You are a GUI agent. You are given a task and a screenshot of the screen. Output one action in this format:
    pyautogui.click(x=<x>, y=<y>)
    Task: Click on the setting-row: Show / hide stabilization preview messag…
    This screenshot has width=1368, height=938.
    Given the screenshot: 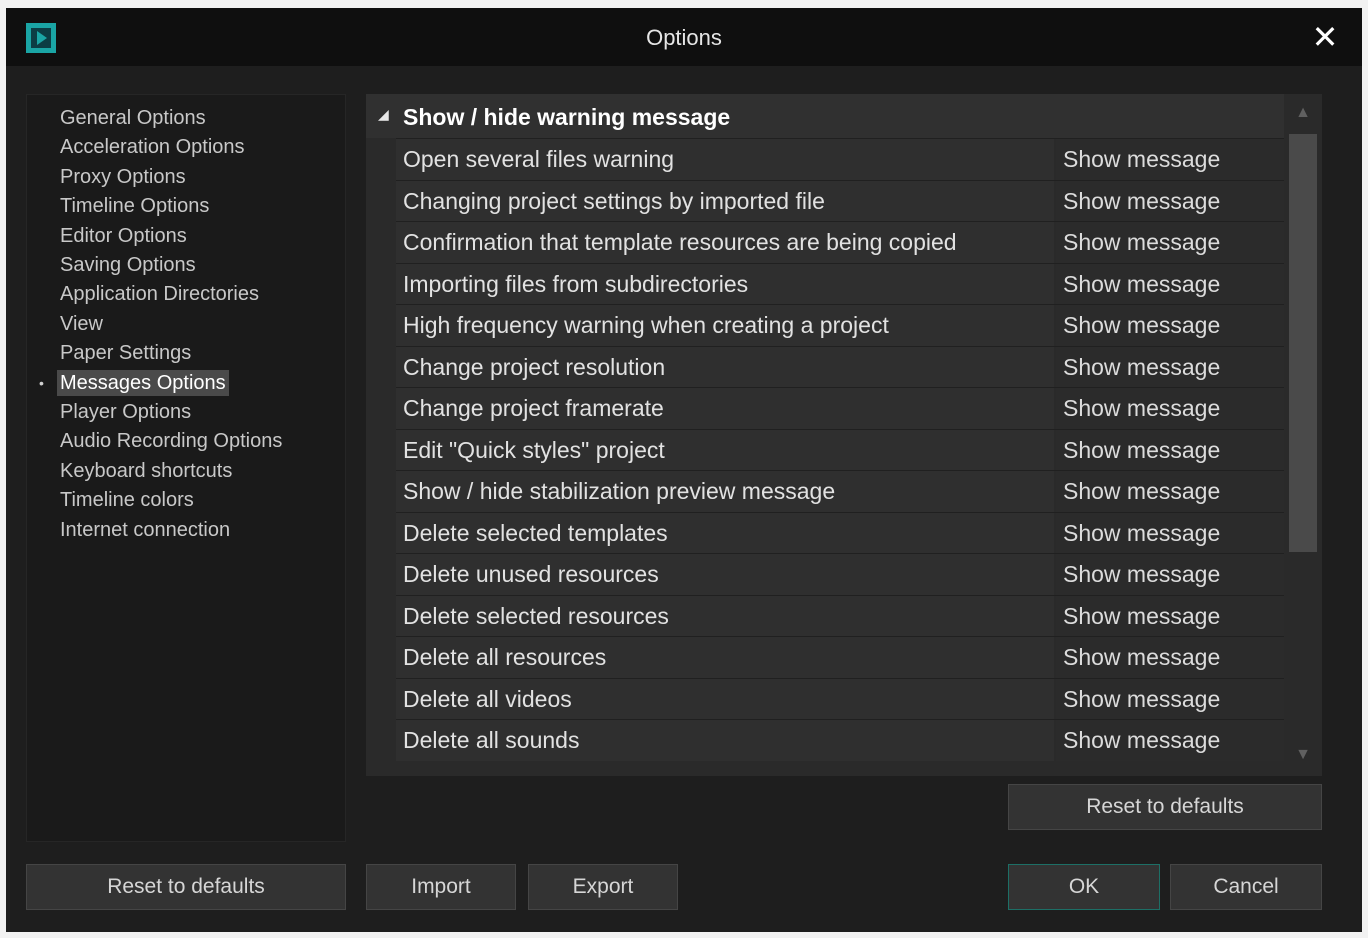 What is the action you would take?
    pyautogui.click(x=840, y=491)
    